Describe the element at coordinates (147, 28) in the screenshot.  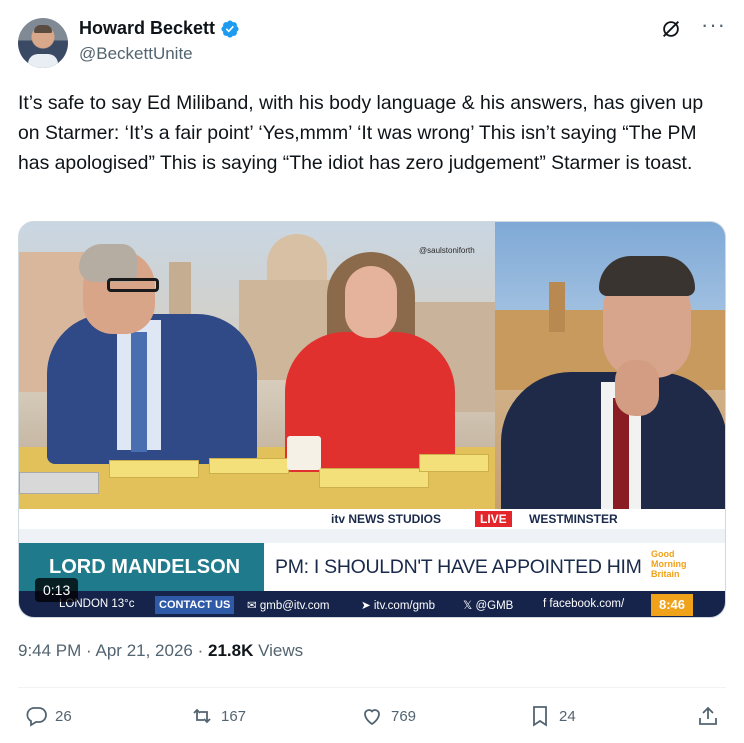
I see `author-name: Howard Beckett` at that location.